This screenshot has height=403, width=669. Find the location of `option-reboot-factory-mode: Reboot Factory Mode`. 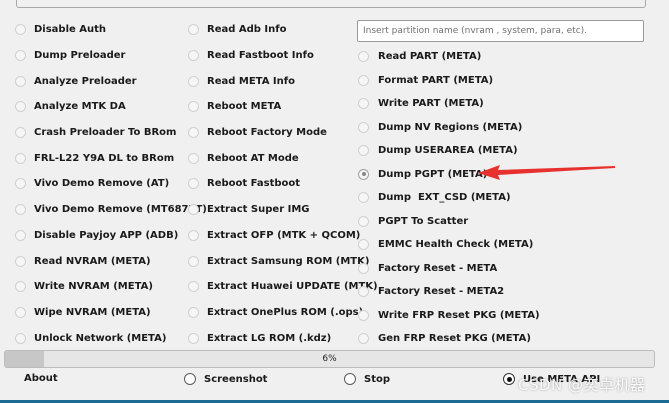

option-reboot-factory-mode: Reboot Factory Mode is located at coordinates (283, 133).